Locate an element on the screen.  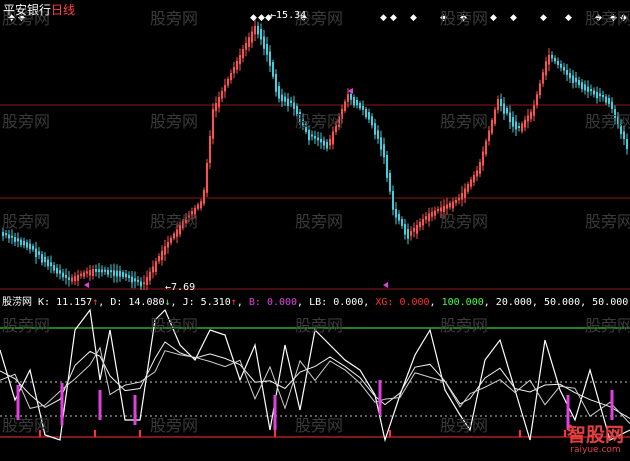
d-down-arrow-icon: ↓ is located at coordinates (167, 302).